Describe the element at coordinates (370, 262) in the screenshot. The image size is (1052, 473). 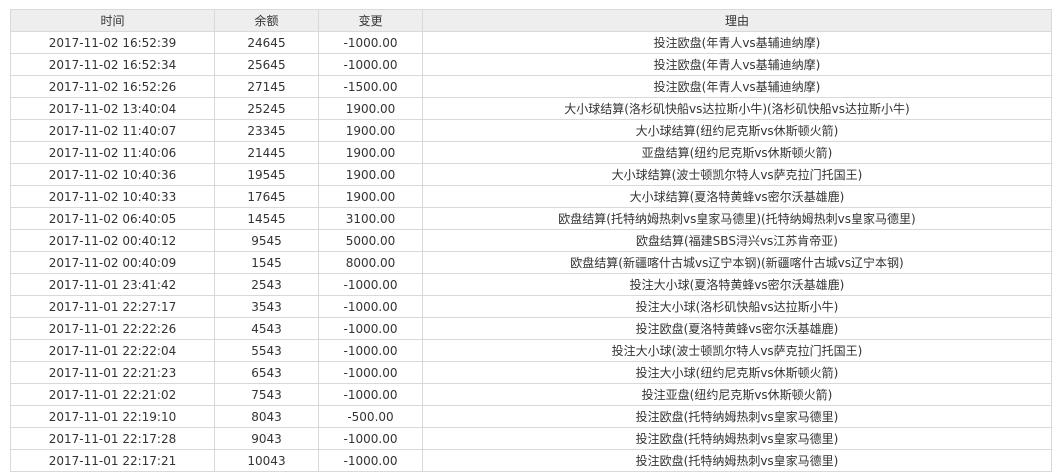
I see `cell-change: 8000.00` at that location.